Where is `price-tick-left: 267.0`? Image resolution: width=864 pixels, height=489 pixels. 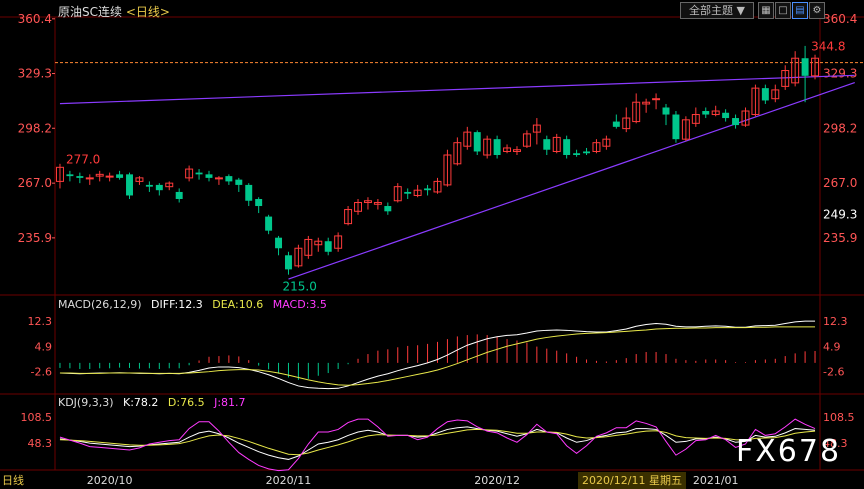 price-tick-left: 267.0 is located at coordinates (35, 183).